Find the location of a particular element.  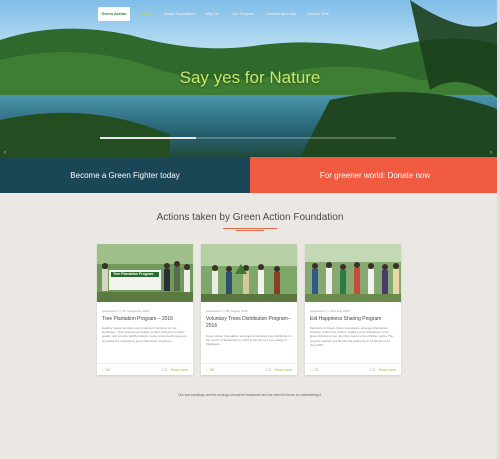

slider-next-arrow-icon: › is located at coordinates (491, 153).